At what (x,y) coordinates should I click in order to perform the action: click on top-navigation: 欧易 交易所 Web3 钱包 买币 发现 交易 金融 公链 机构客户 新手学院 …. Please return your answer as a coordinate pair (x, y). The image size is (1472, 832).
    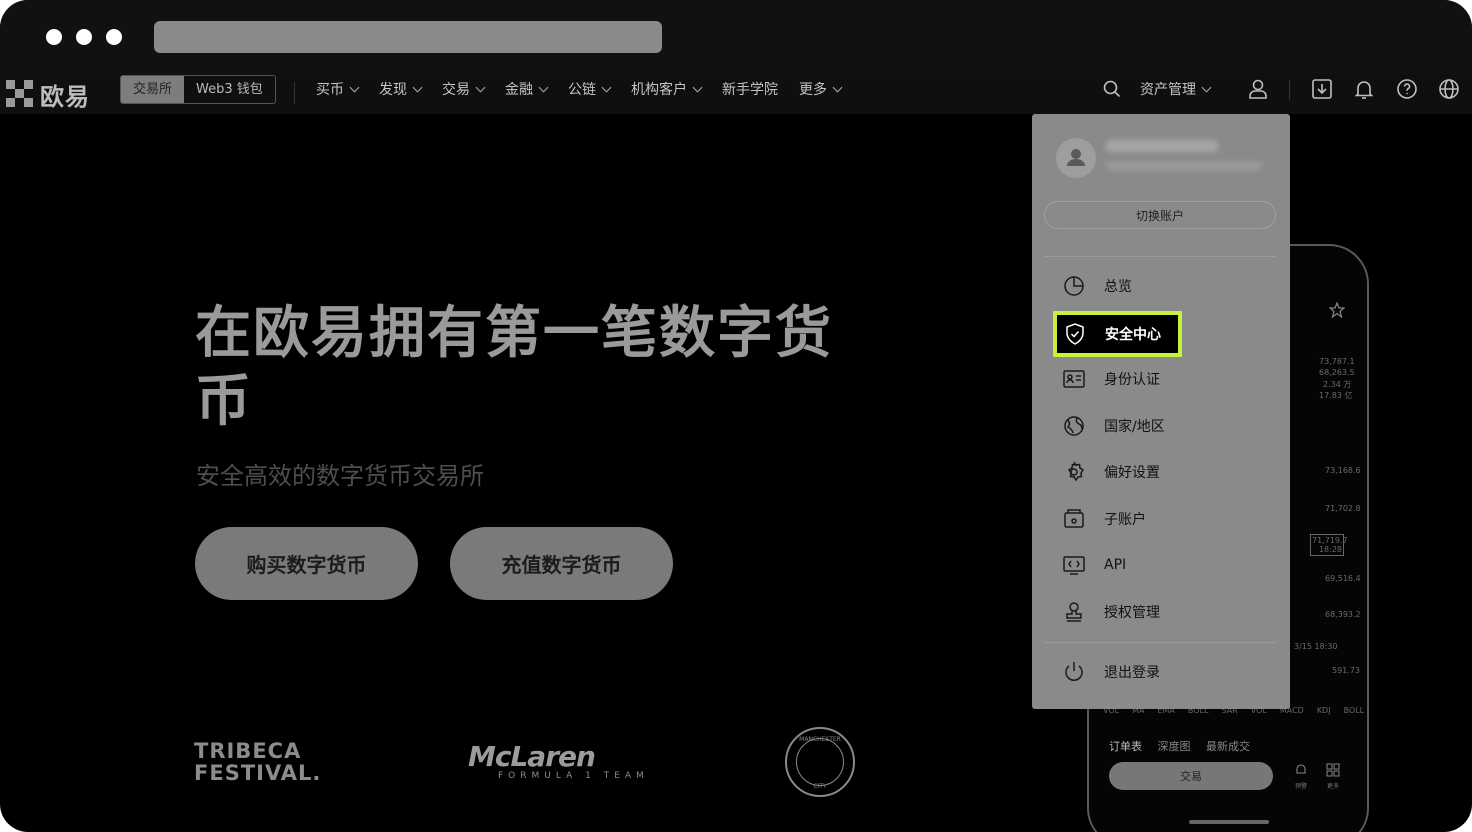
    Looking at the image, I should click on (736, 94).